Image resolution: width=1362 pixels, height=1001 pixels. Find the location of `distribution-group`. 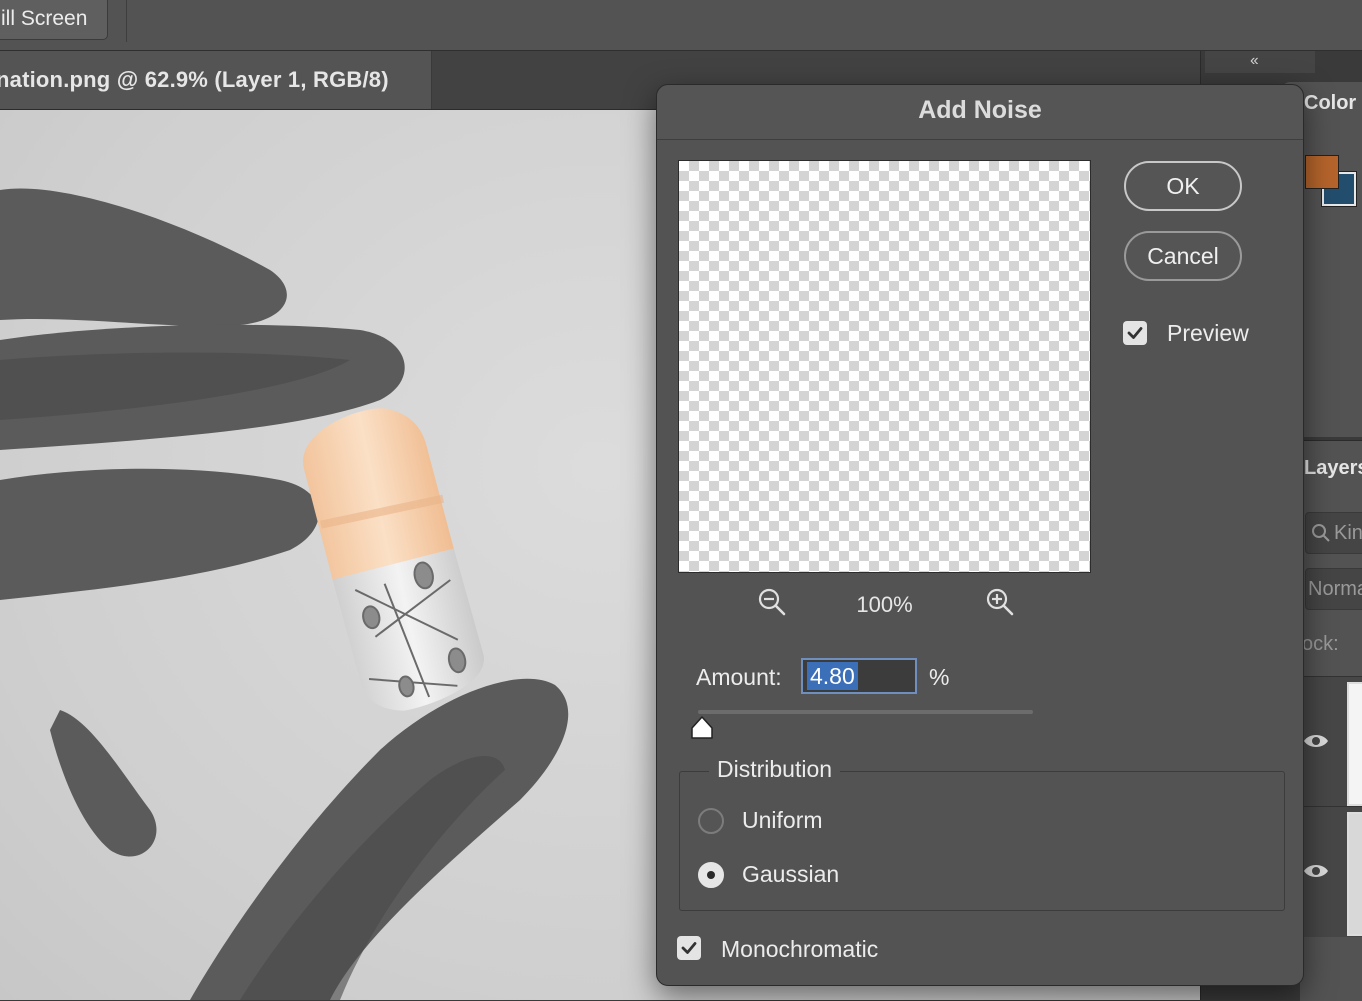

distribution-group is located at coordinates (982, 841).